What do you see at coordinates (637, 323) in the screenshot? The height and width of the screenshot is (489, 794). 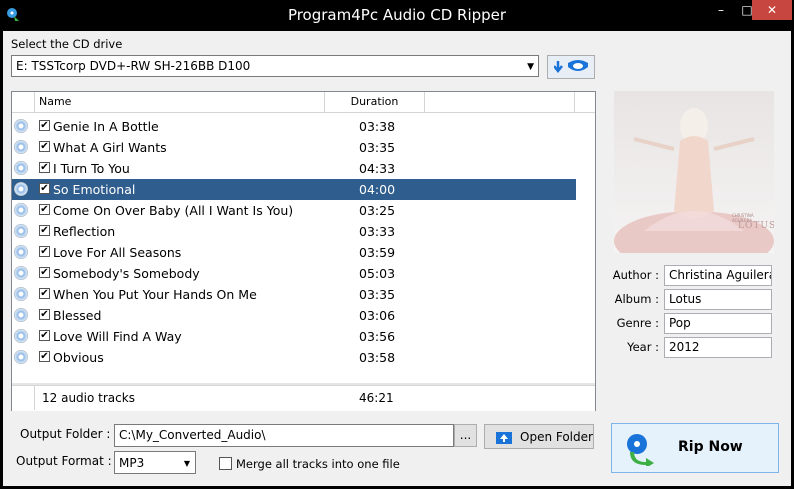 I see `genre-label: Genre :` at bounding box center [637, 323].